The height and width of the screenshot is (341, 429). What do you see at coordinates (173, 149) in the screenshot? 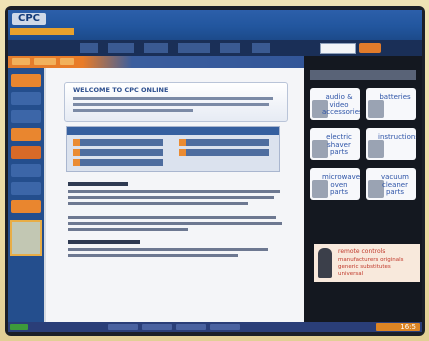
I see `steps-panel` at bounding box center [173, 149].